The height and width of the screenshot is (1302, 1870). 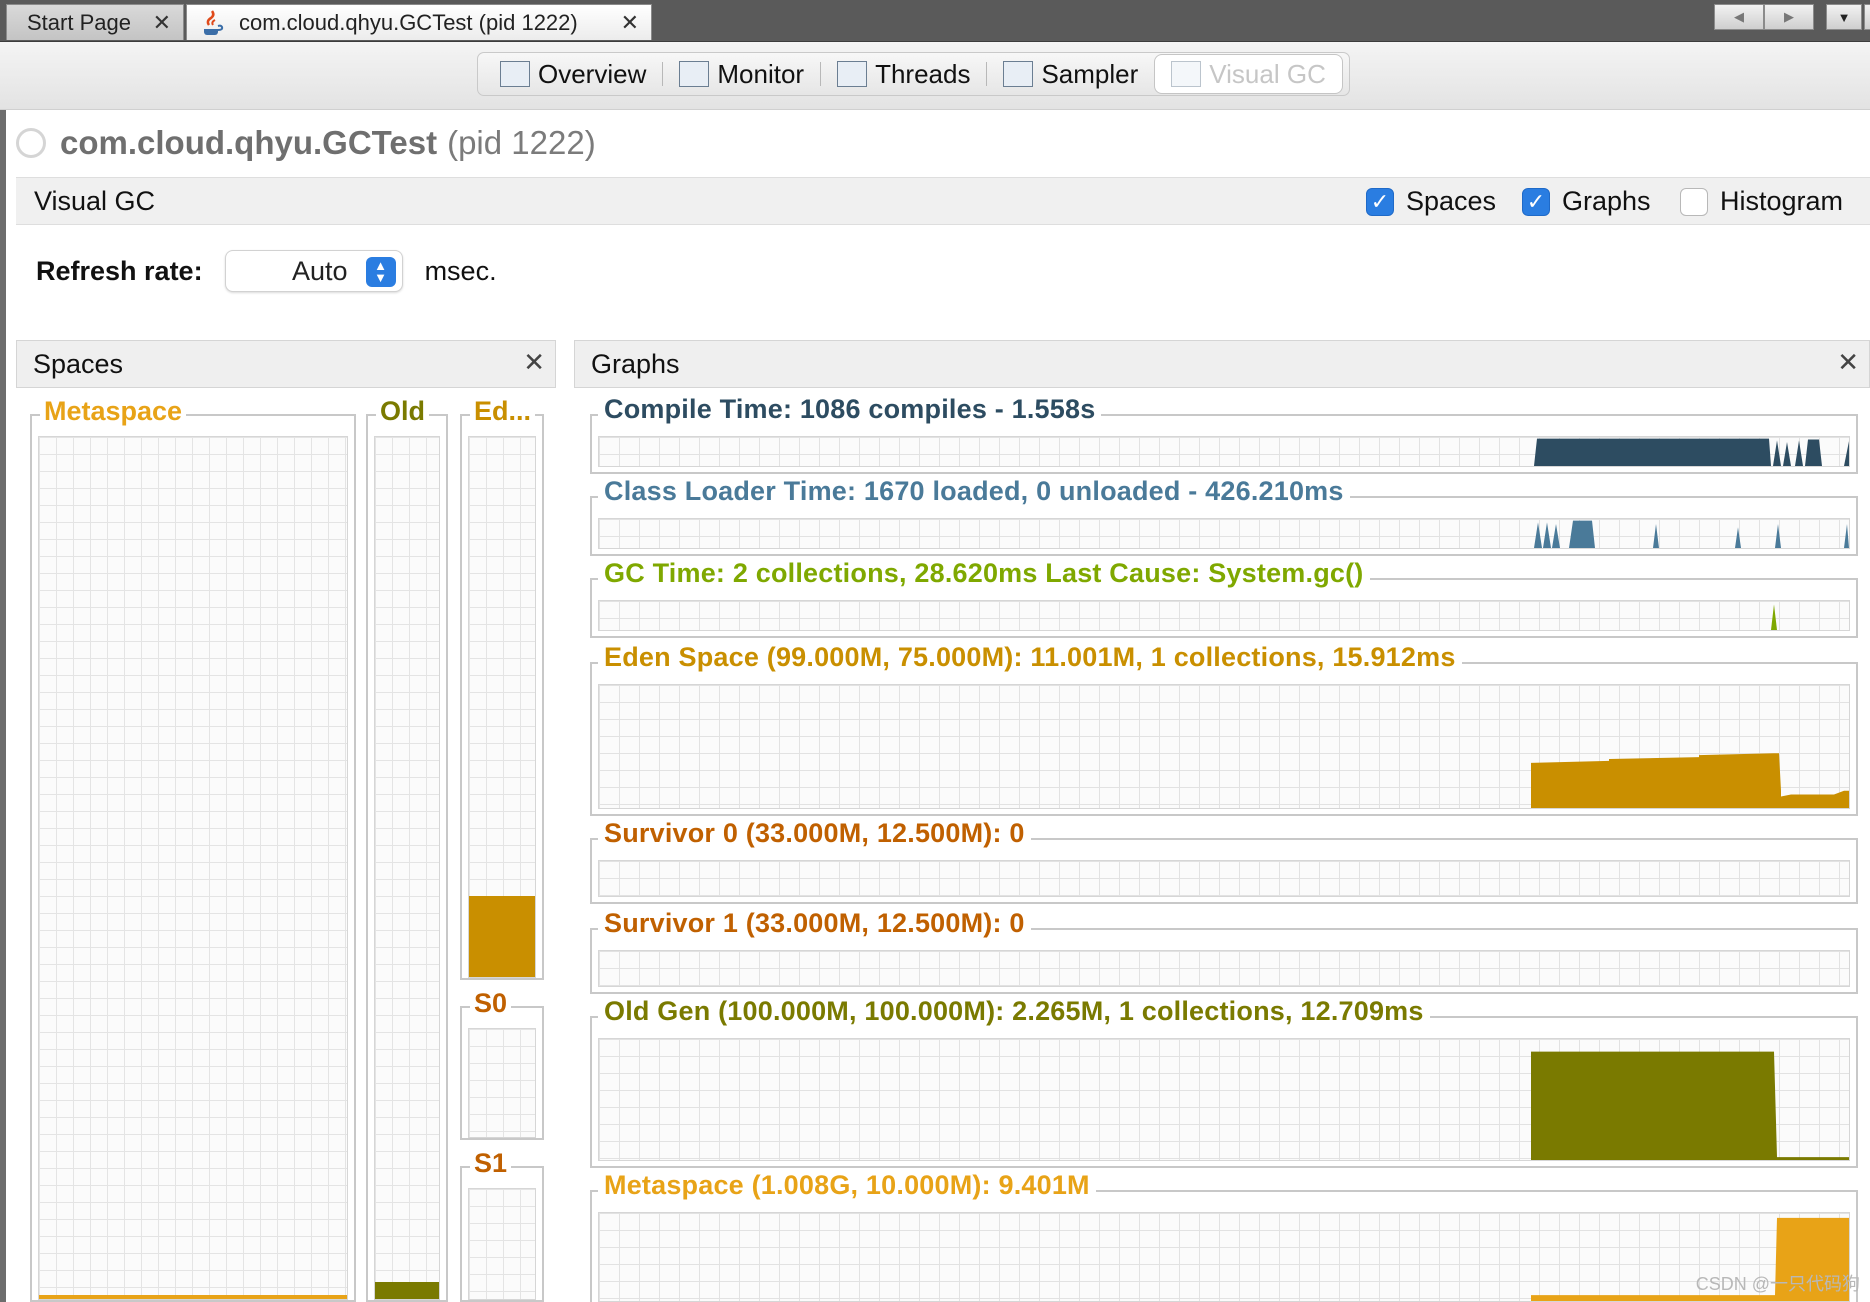 I want to click on graphs-checkbox: ✓ Graphs, so click(x=1586, y=201).